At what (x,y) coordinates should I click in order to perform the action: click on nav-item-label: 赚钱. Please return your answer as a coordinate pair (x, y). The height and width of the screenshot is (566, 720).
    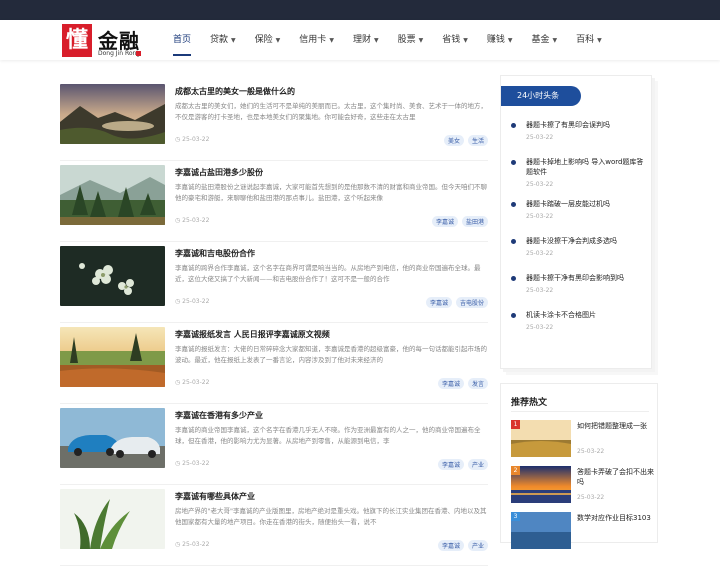
    Looking at the image, I should click on (495, 40).